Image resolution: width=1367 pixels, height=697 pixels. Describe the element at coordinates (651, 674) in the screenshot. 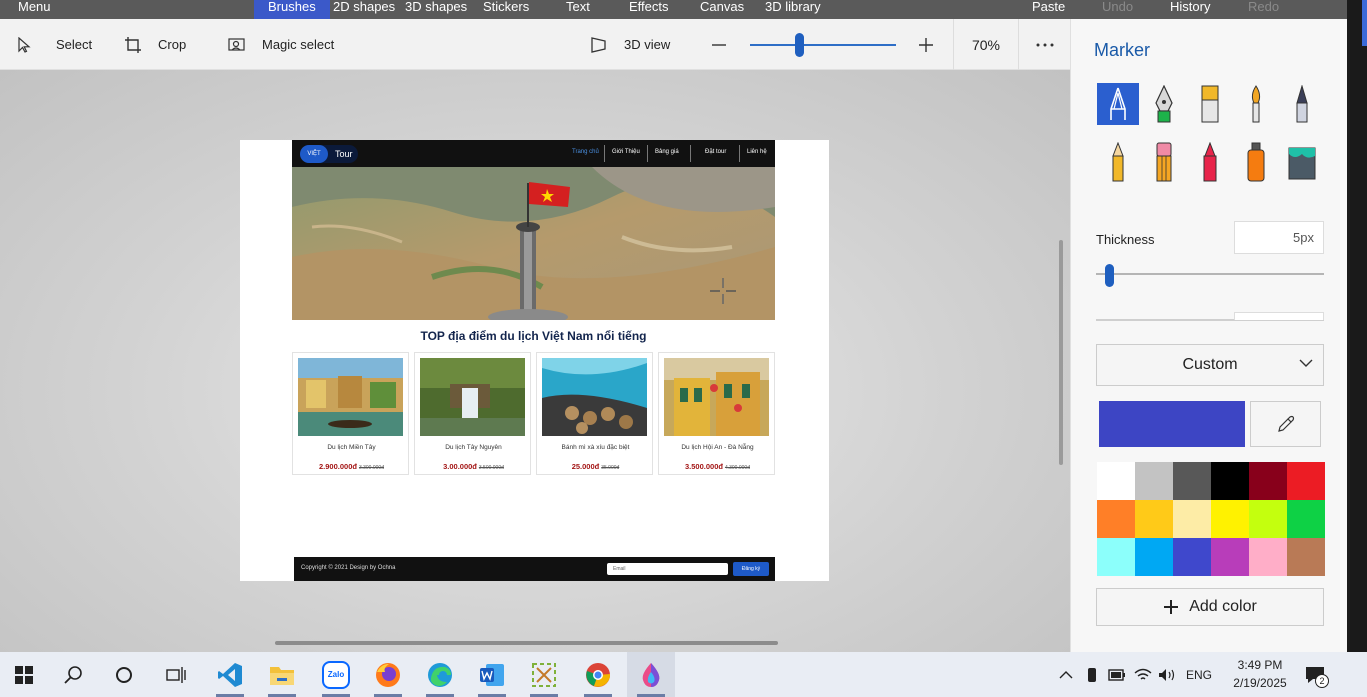

I see `paint3d-icon` at that location.